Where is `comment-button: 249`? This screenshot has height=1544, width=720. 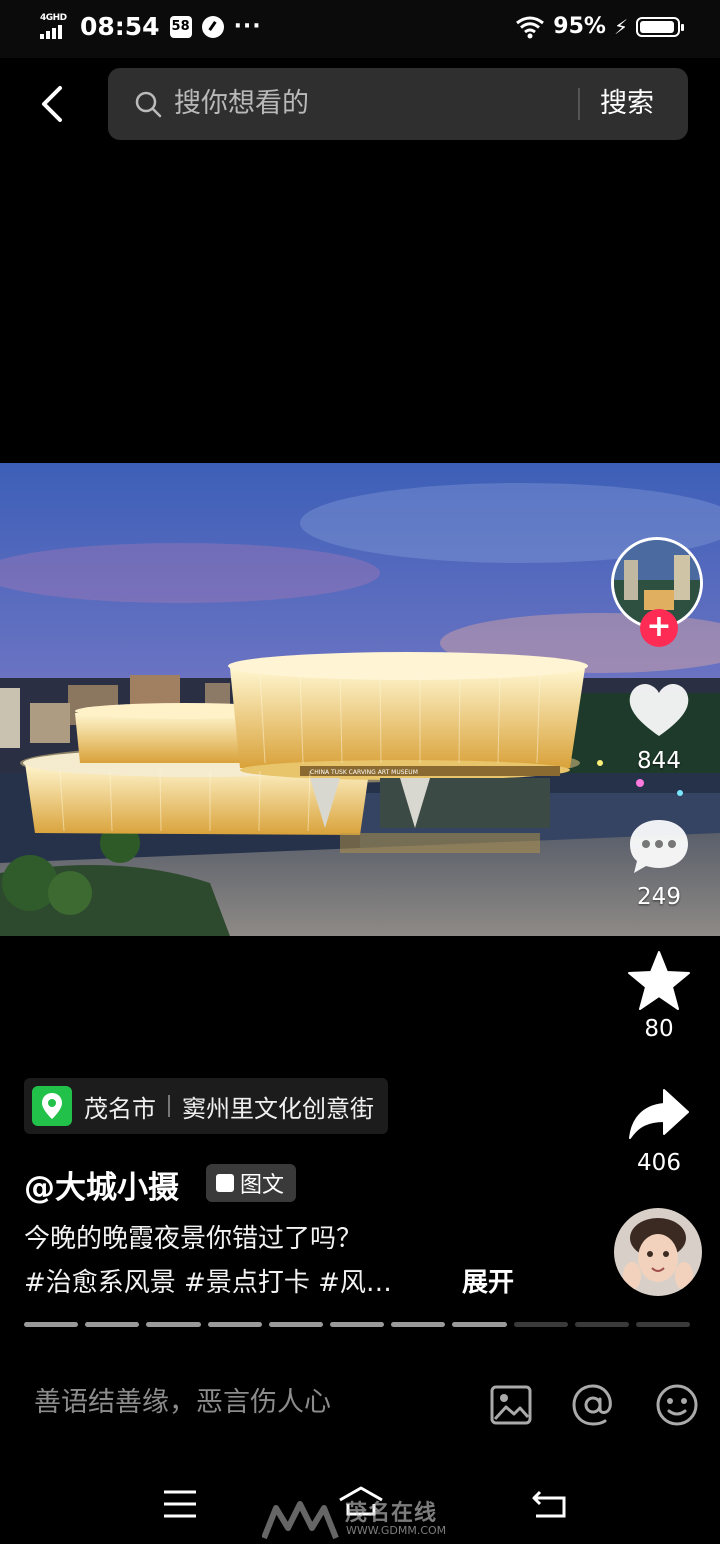 comment-button: 249 is located at coordinates (659, 863).